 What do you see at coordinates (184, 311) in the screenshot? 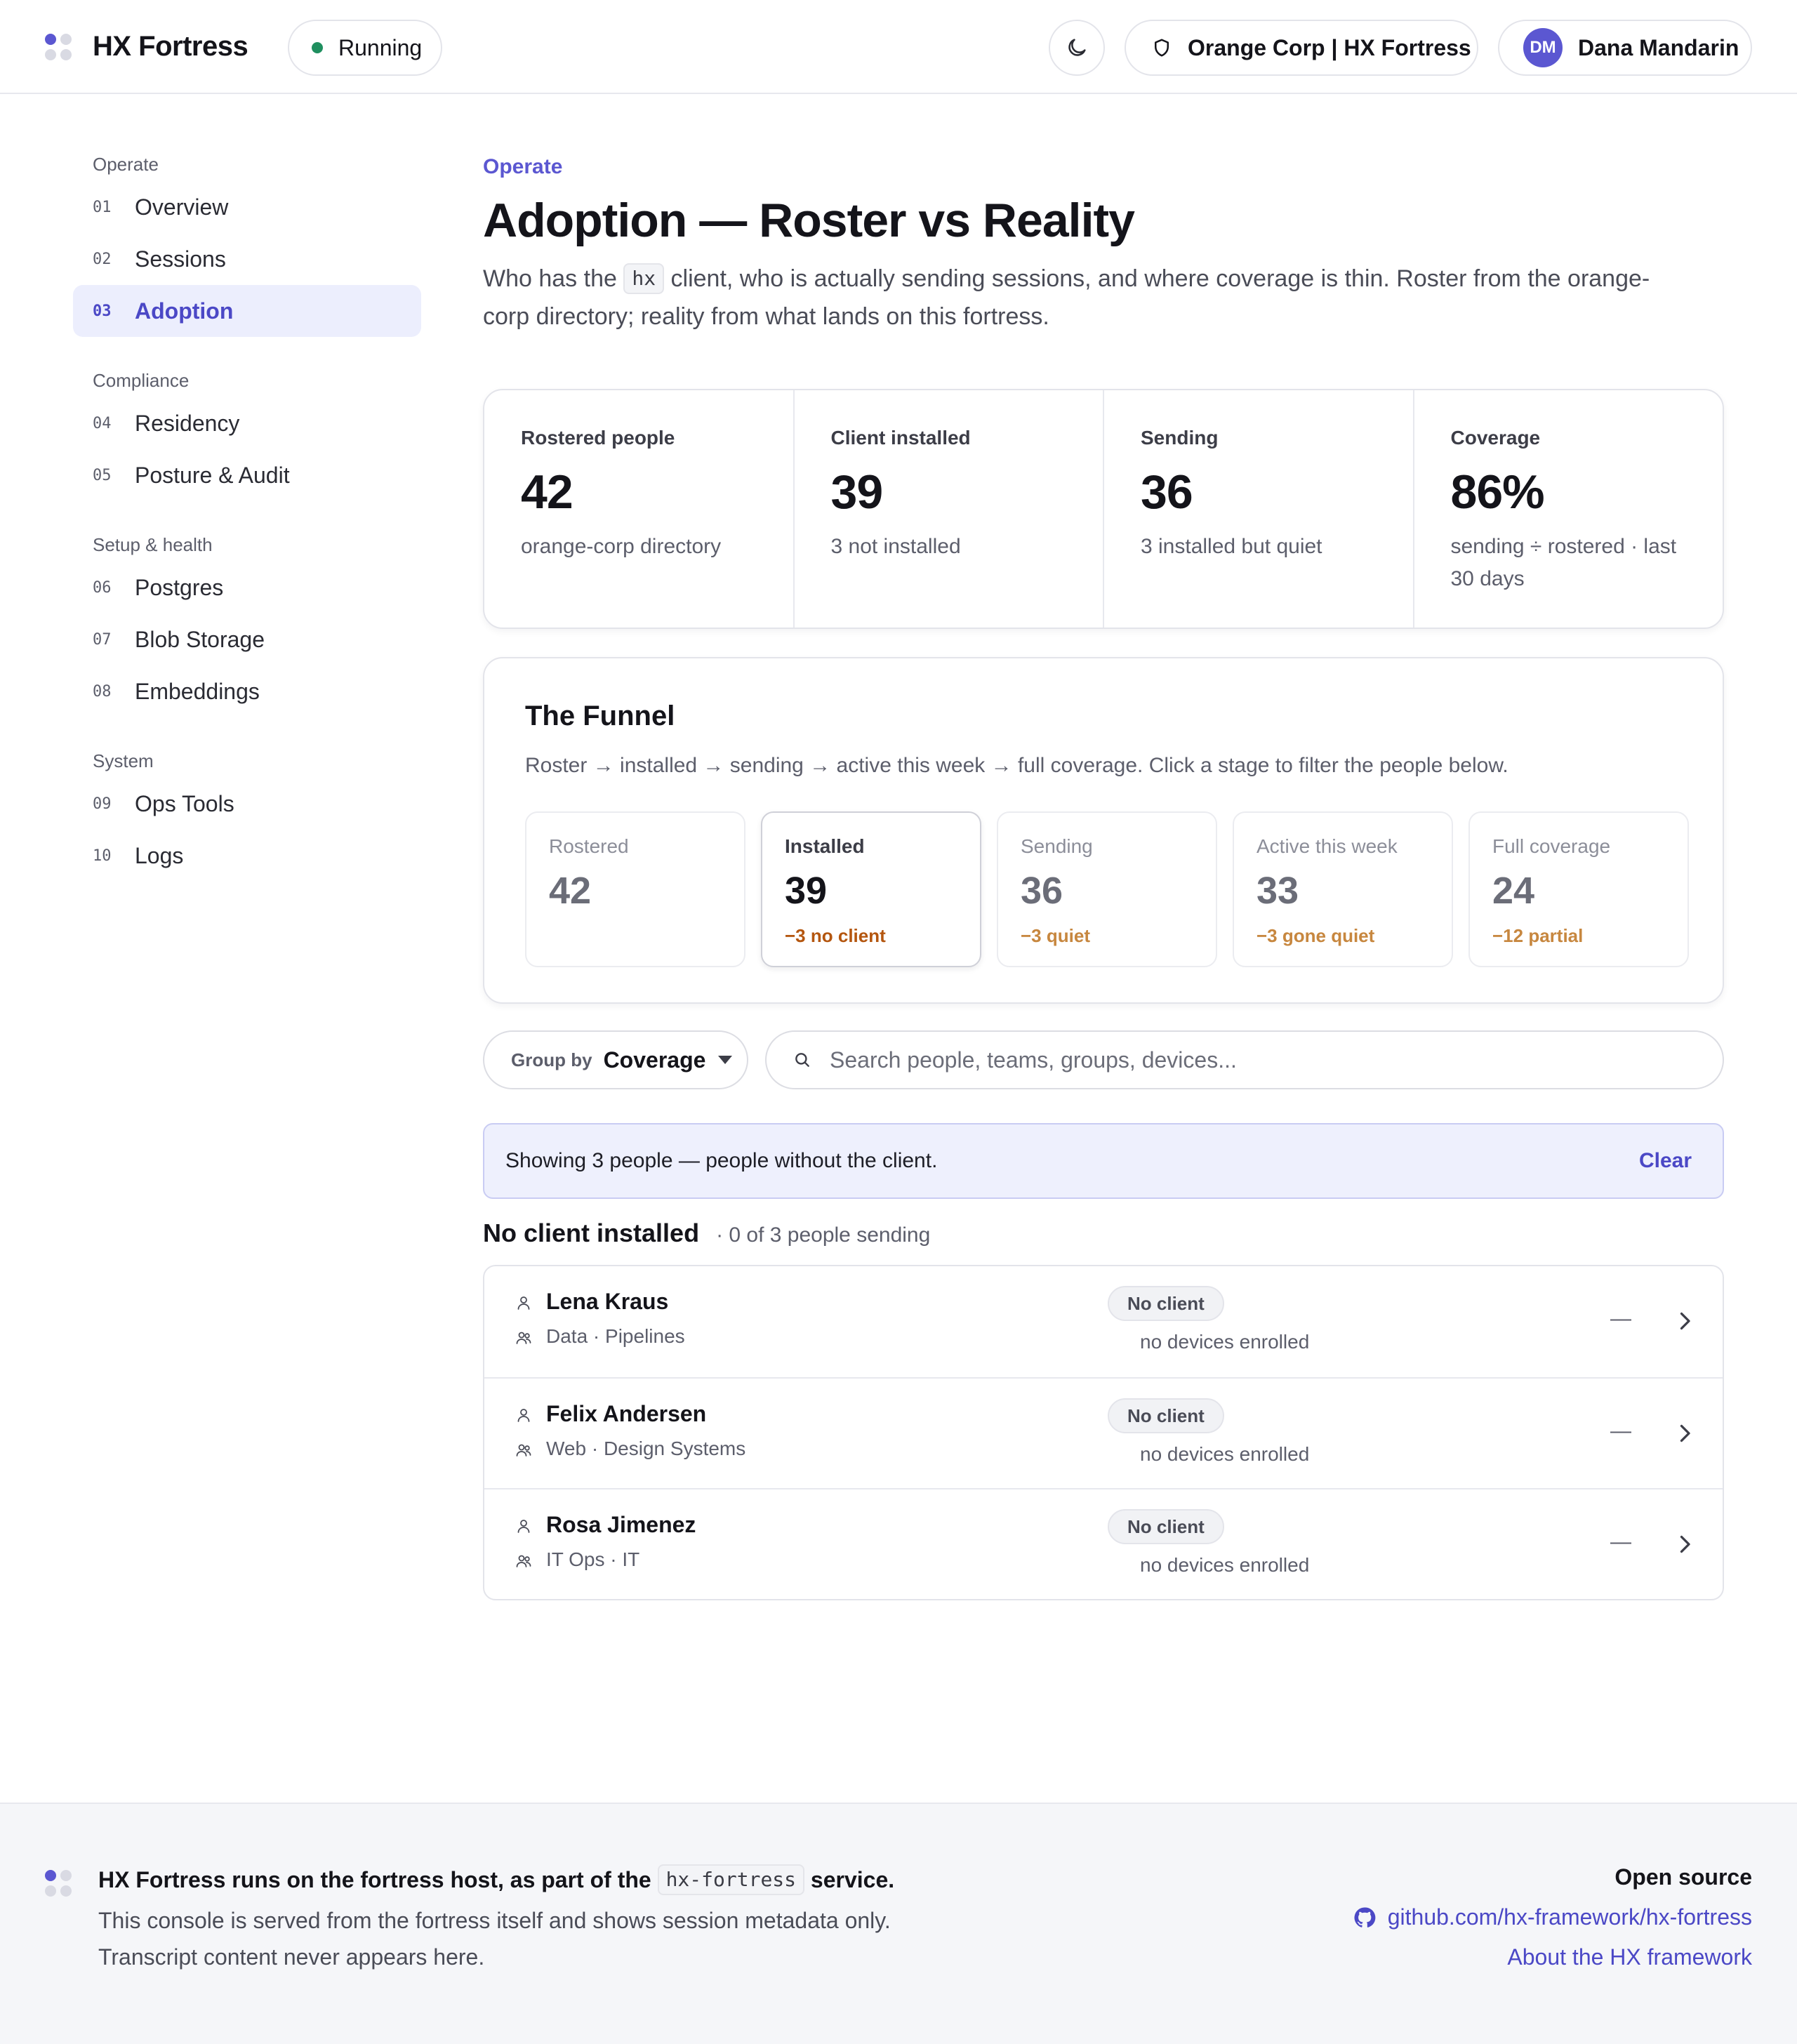
I see `nav-label: Adoption` at bounding box center [184, 311].